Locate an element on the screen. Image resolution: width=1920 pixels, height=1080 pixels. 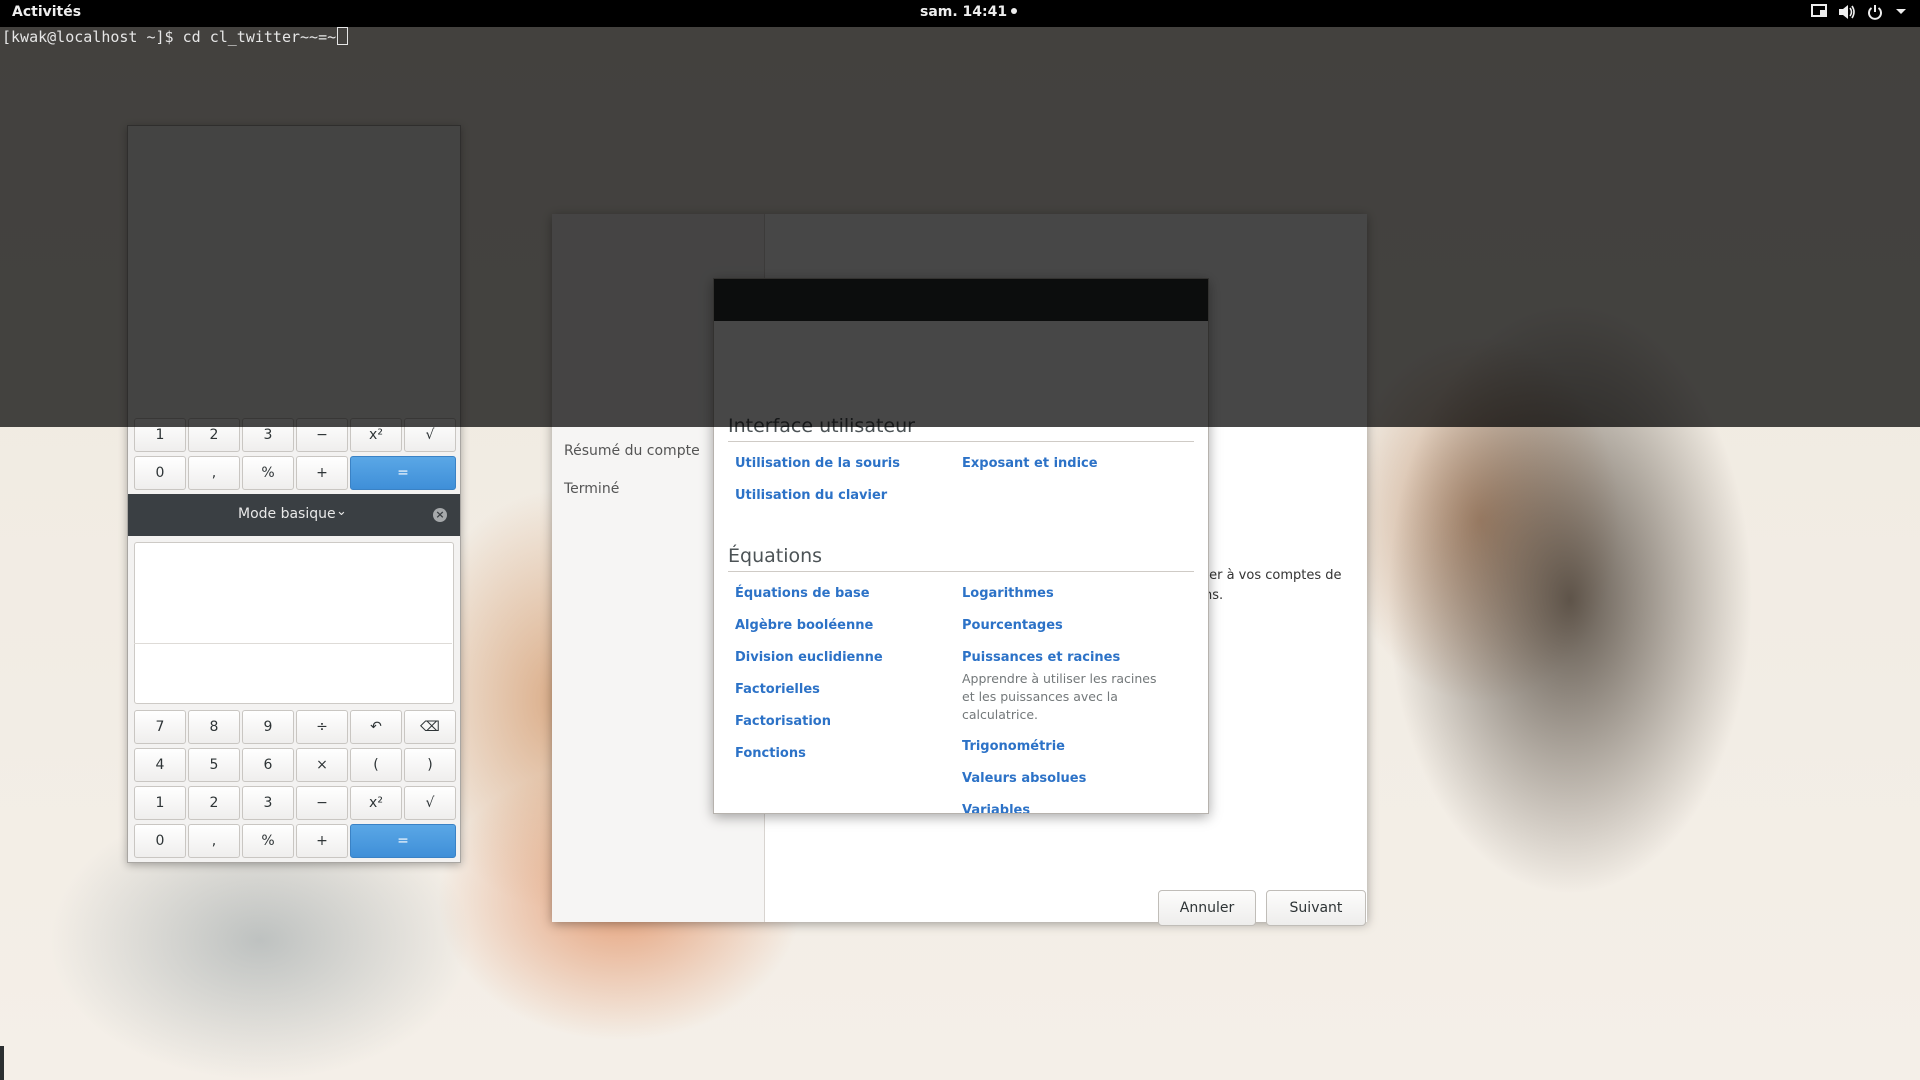
menu-arrow-icon is located at coordinates (1901, 13).